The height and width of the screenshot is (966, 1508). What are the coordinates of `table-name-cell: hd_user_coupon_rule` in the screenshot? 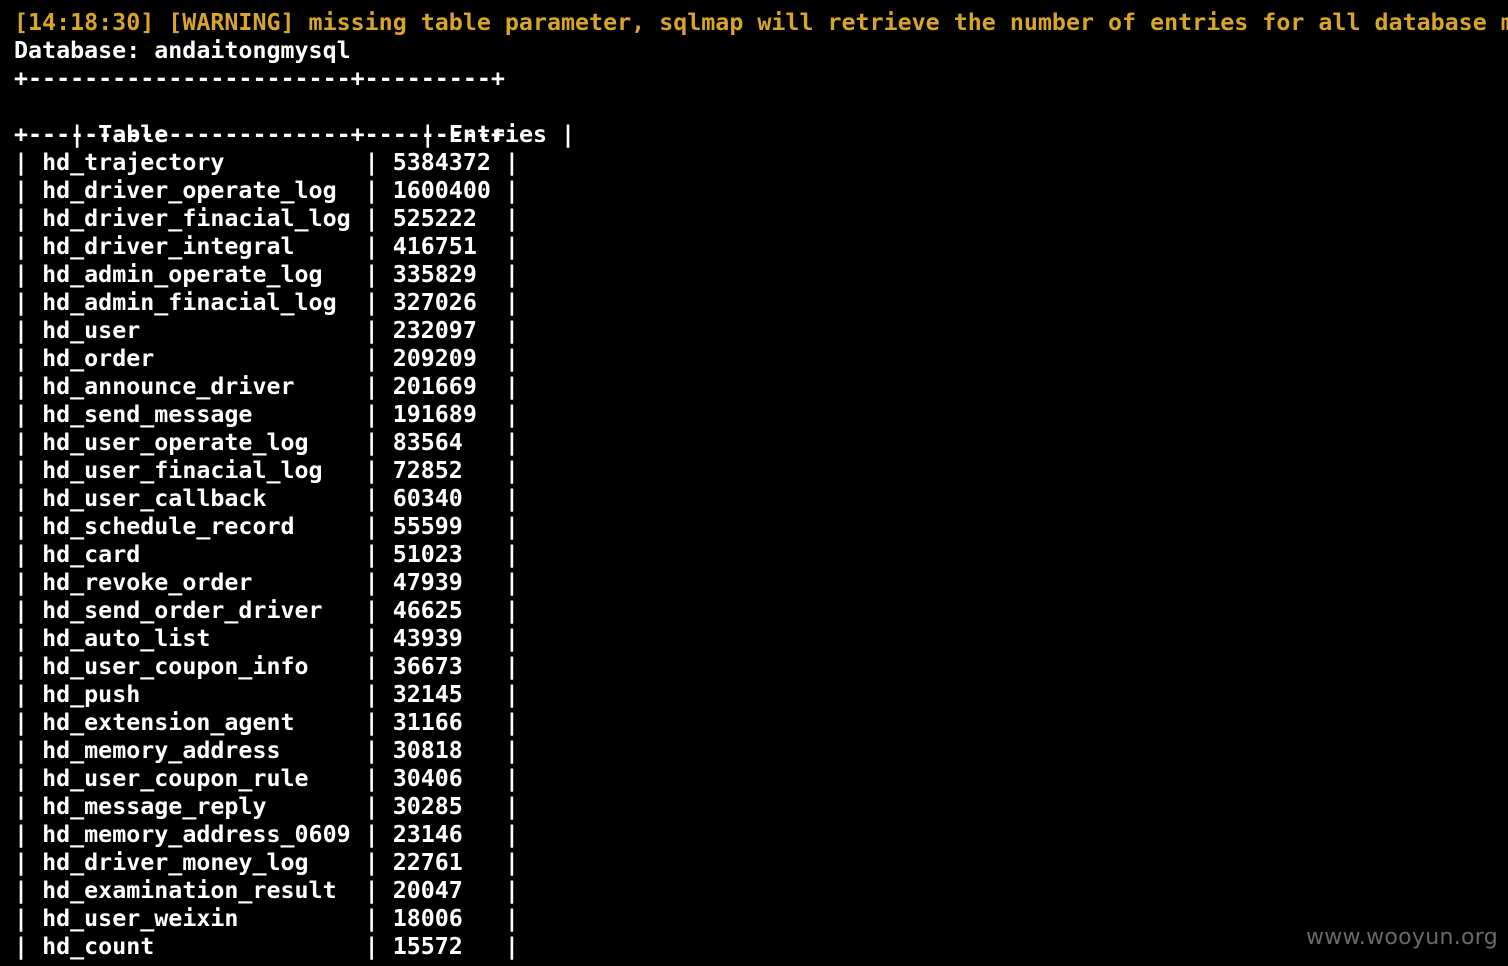 It's located at (175, 778).